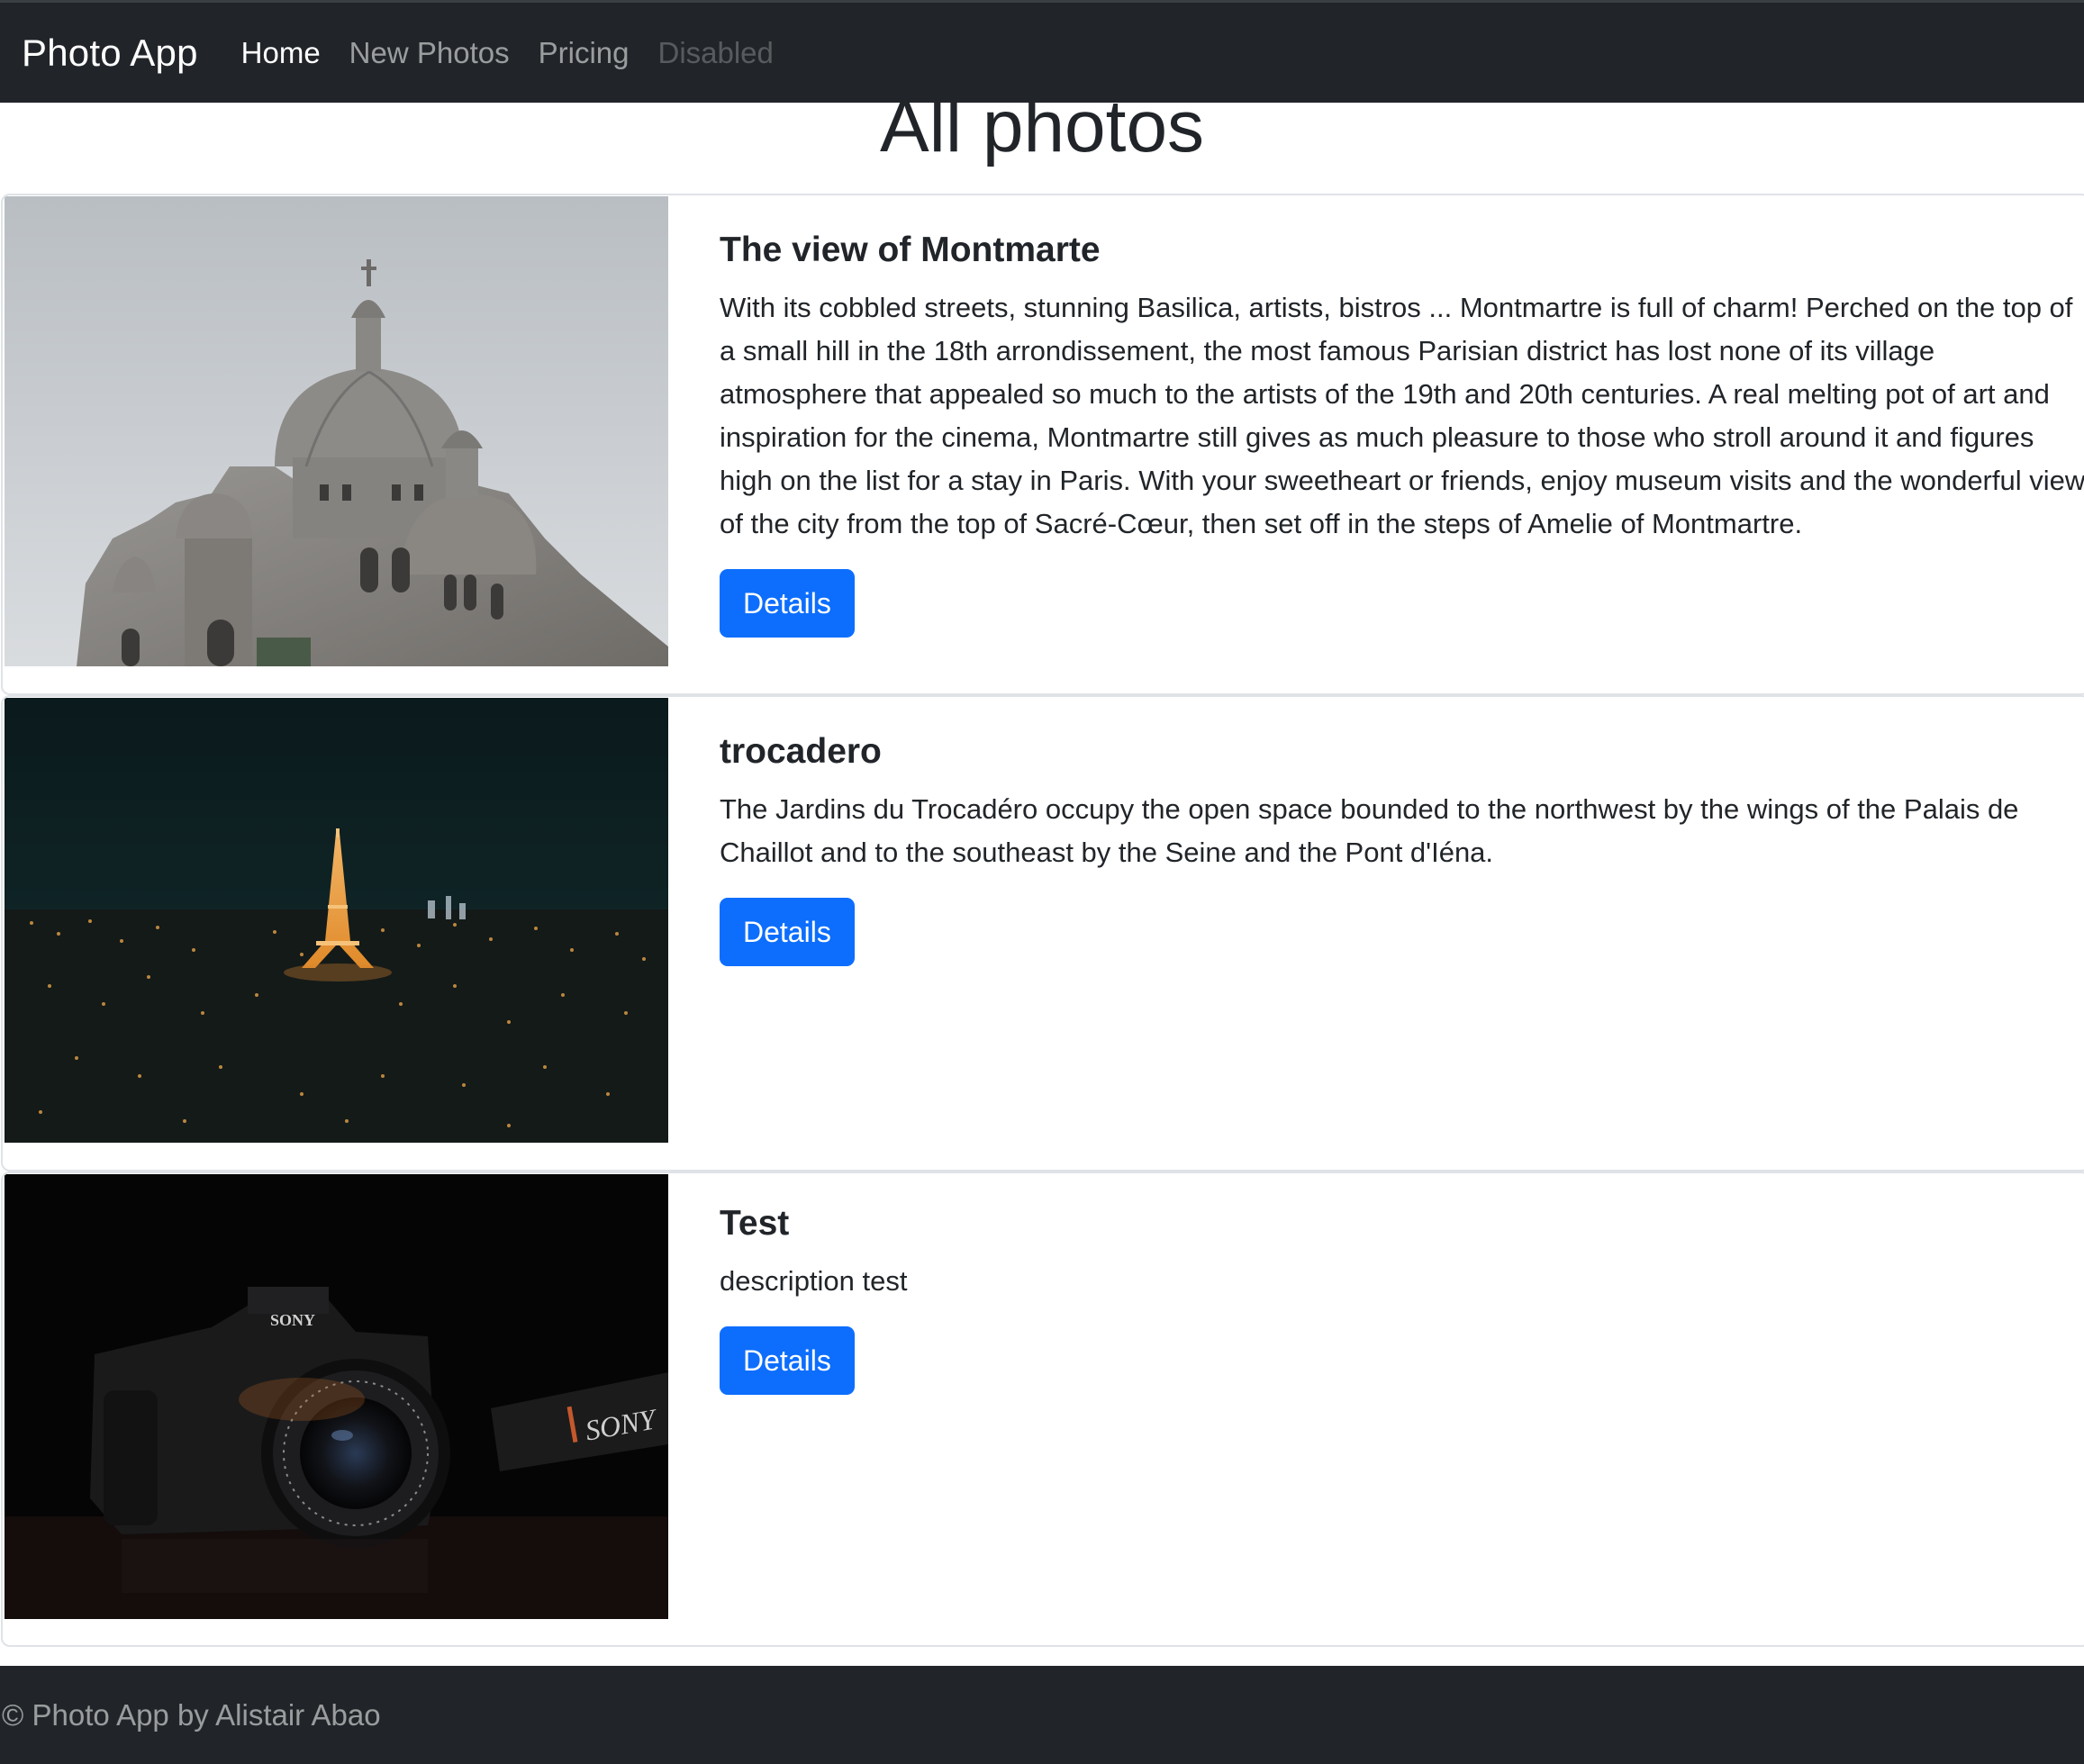  Describe the element at coordinates (814, 1281) in the screenshot. I see `photo-card-description: description test` at that location.